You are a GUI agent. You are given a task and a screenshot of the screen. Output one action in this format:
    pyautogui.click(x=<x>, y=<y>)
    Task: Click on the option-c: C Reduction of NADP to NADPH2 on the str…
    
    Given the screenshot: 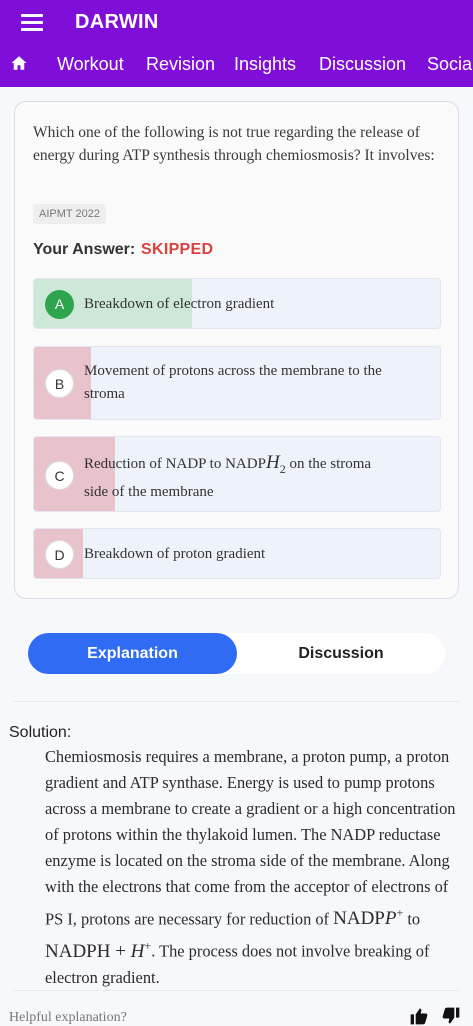 What is the action you would take?
    pyautogui.click(x=237, y=474)
    